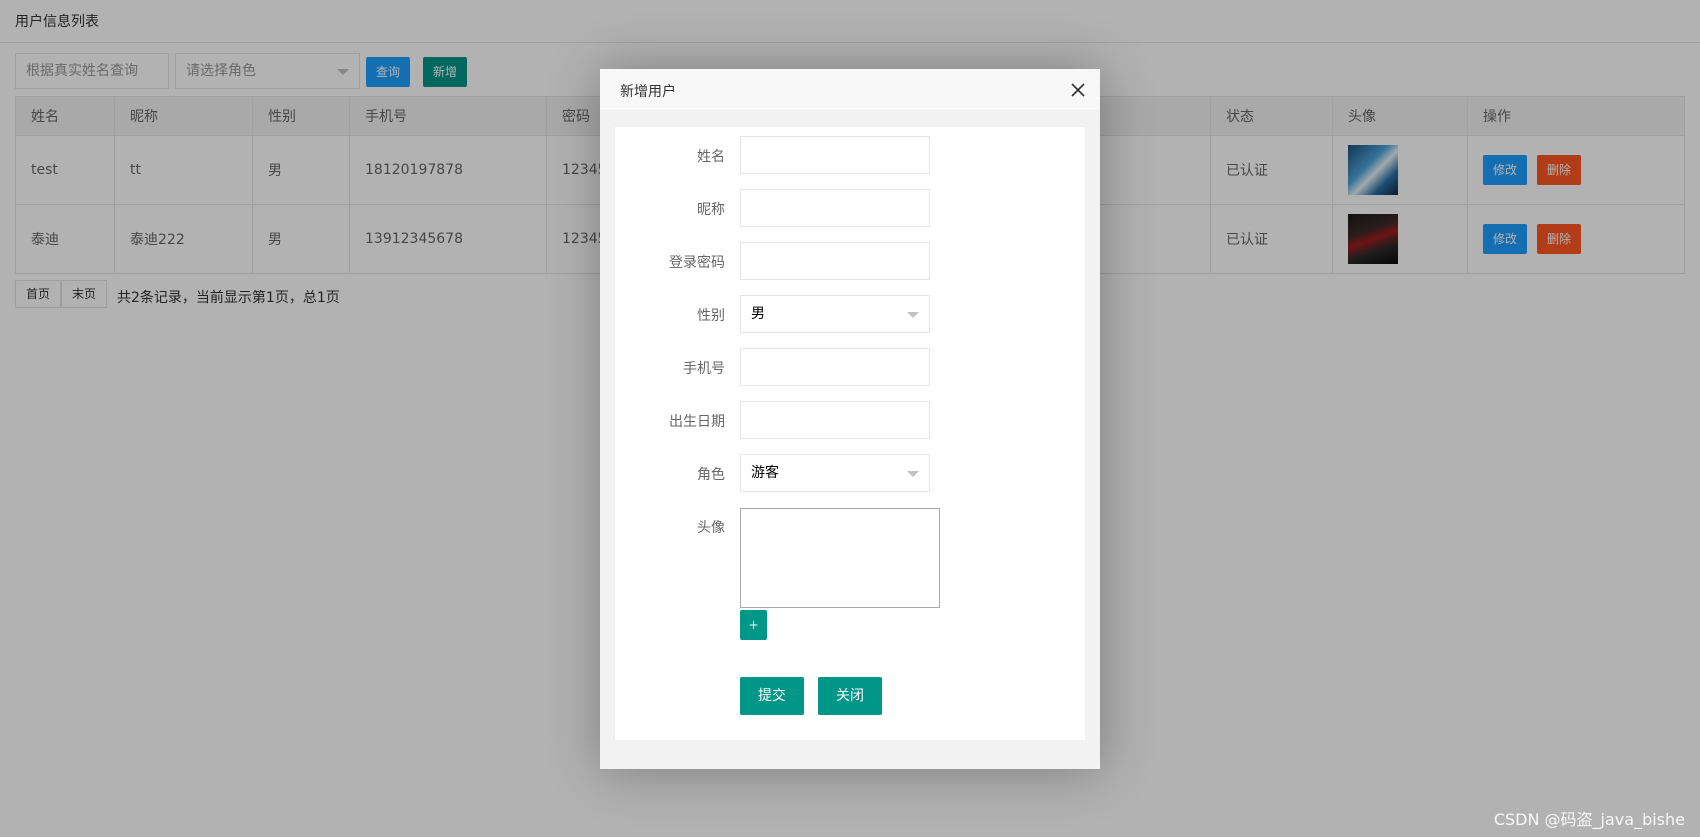 The image size is (1700, 837). I want to click on name-label: 姓名, so click(711, 157).